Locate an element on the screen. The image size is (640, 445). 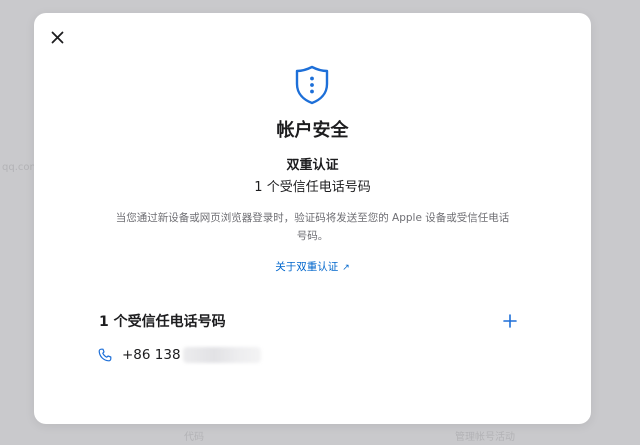
learn-more-label: 关于双重认证 is located at coordinates (307, 267).